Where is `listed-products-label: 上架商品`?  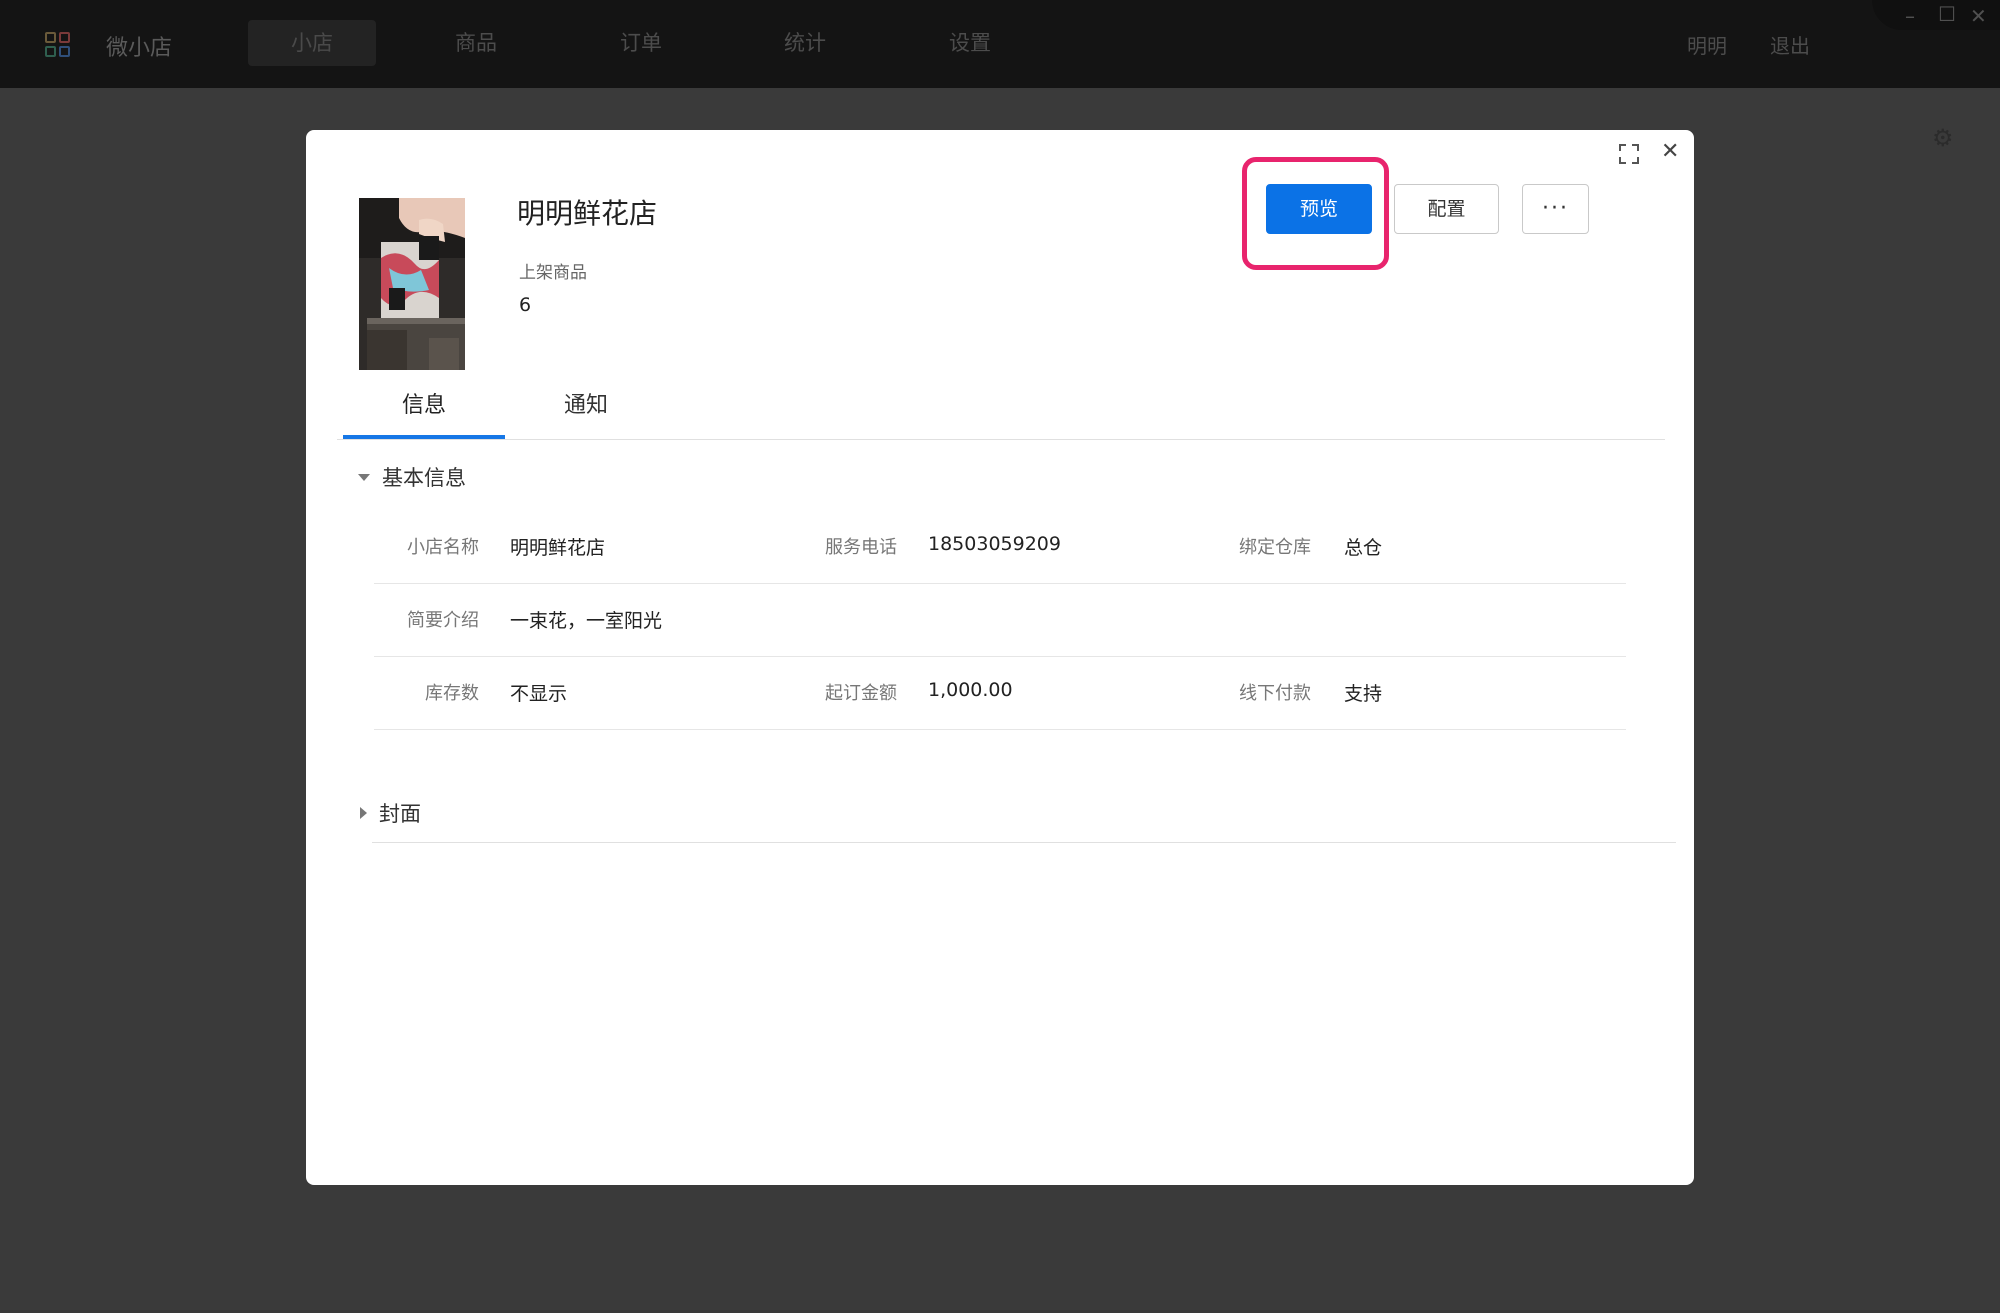 listed-products-label: 上架商品 is located at coordinates (553, 273).